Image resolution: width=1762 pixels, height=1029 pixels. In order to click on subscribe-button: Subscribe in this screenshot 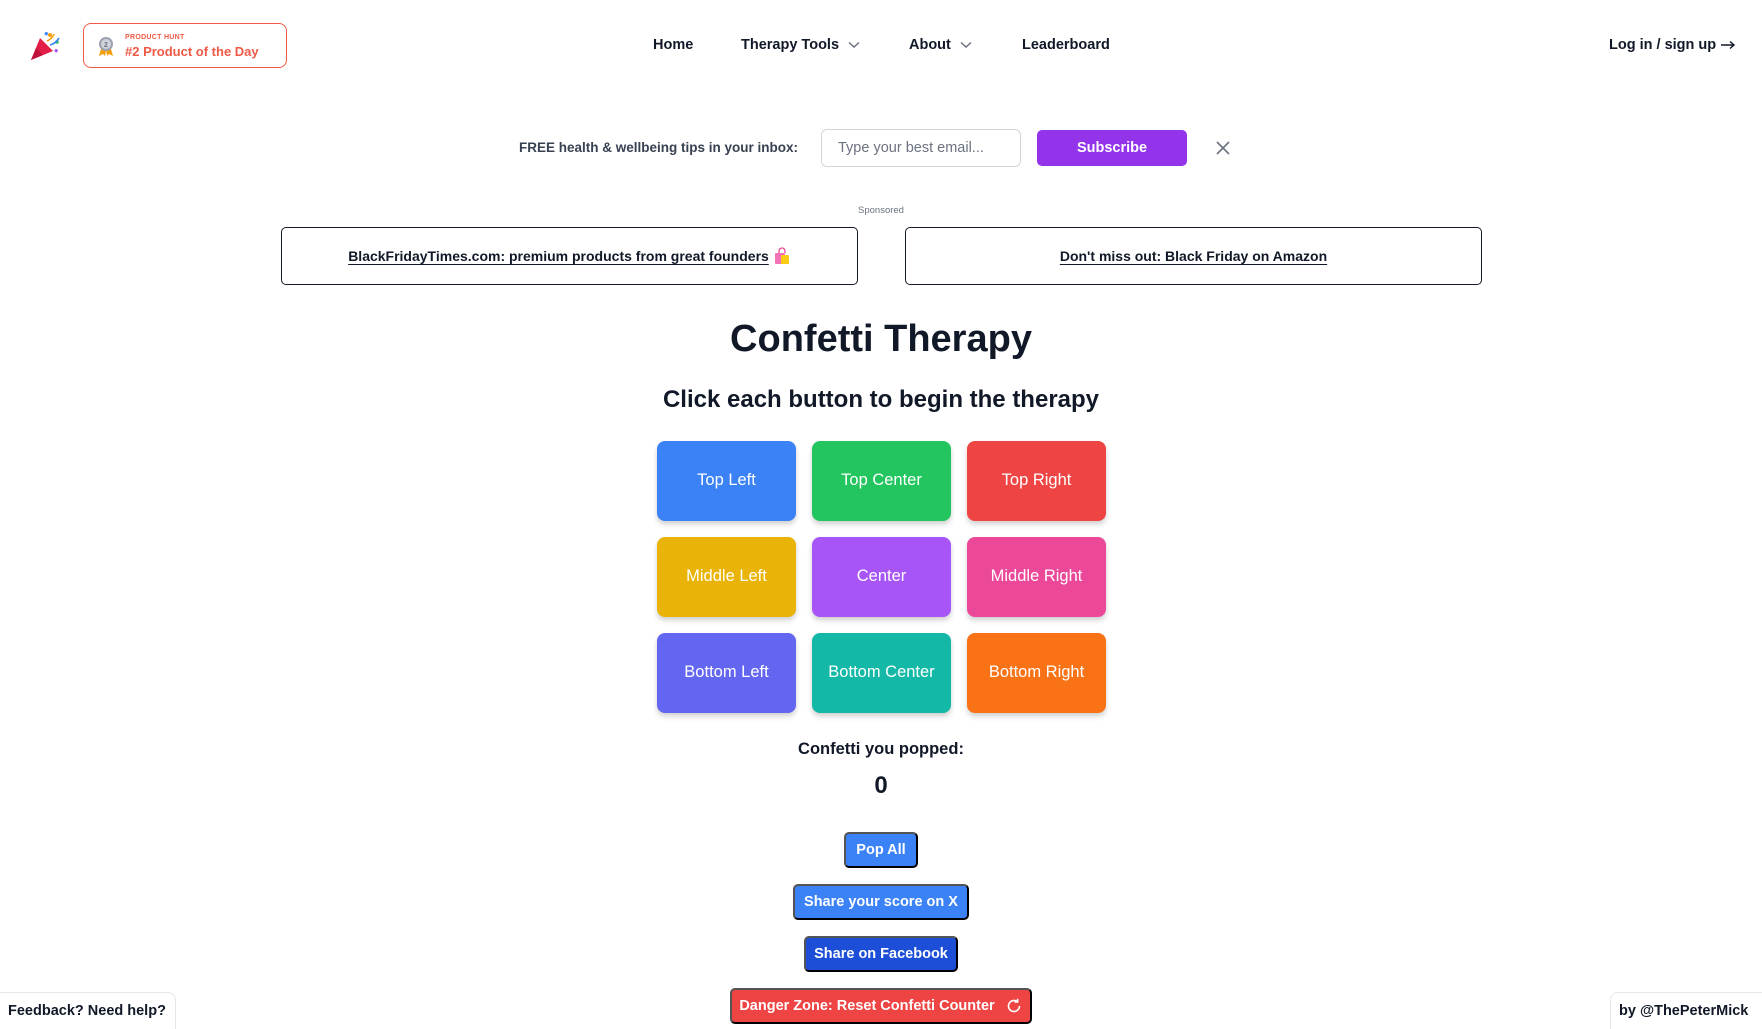, I will do `click(1112, 148)`.